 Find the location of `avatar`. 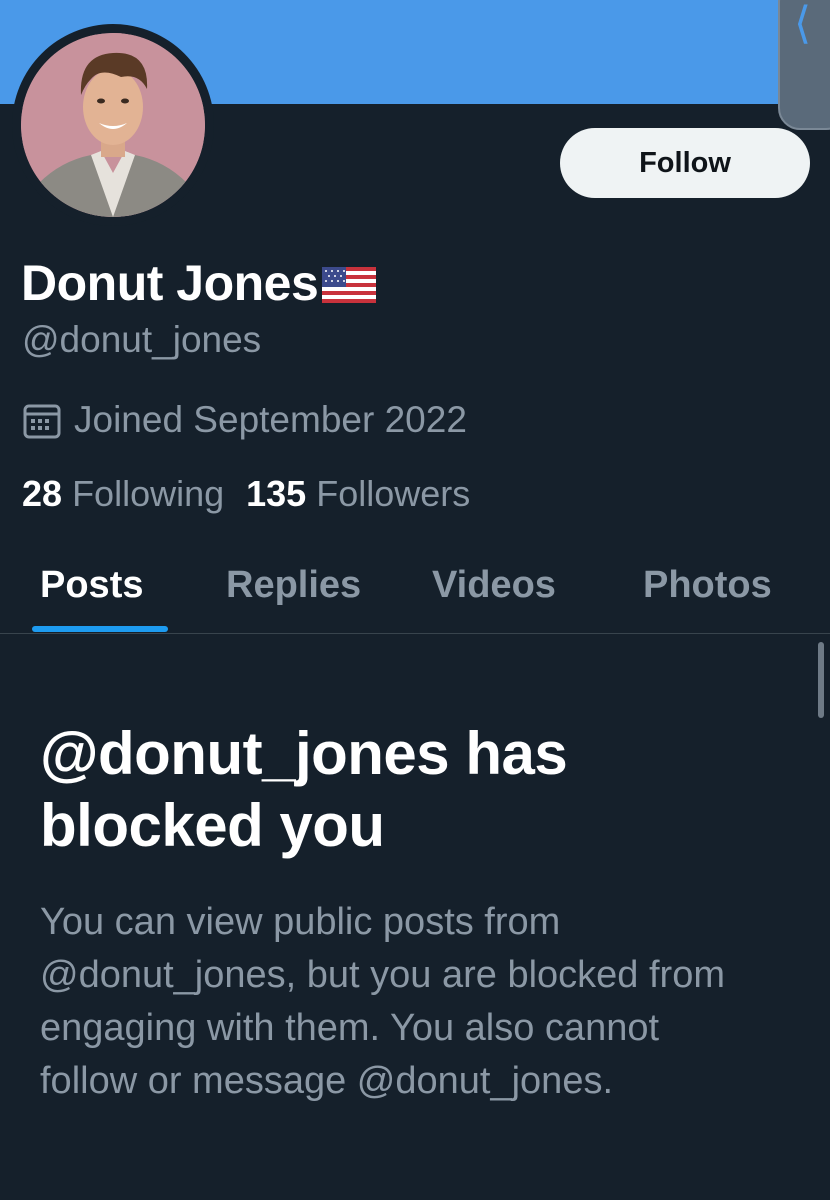

avatar is located at coordinates (113, 125).